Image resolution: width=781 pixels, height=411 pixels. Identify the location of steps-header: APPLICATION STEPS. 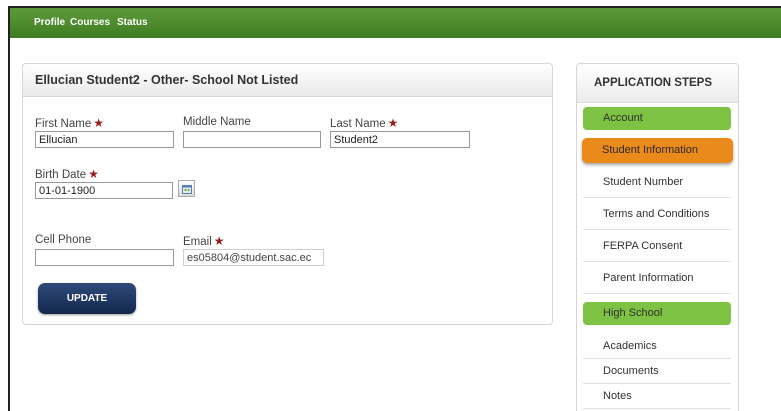
(657, 83).